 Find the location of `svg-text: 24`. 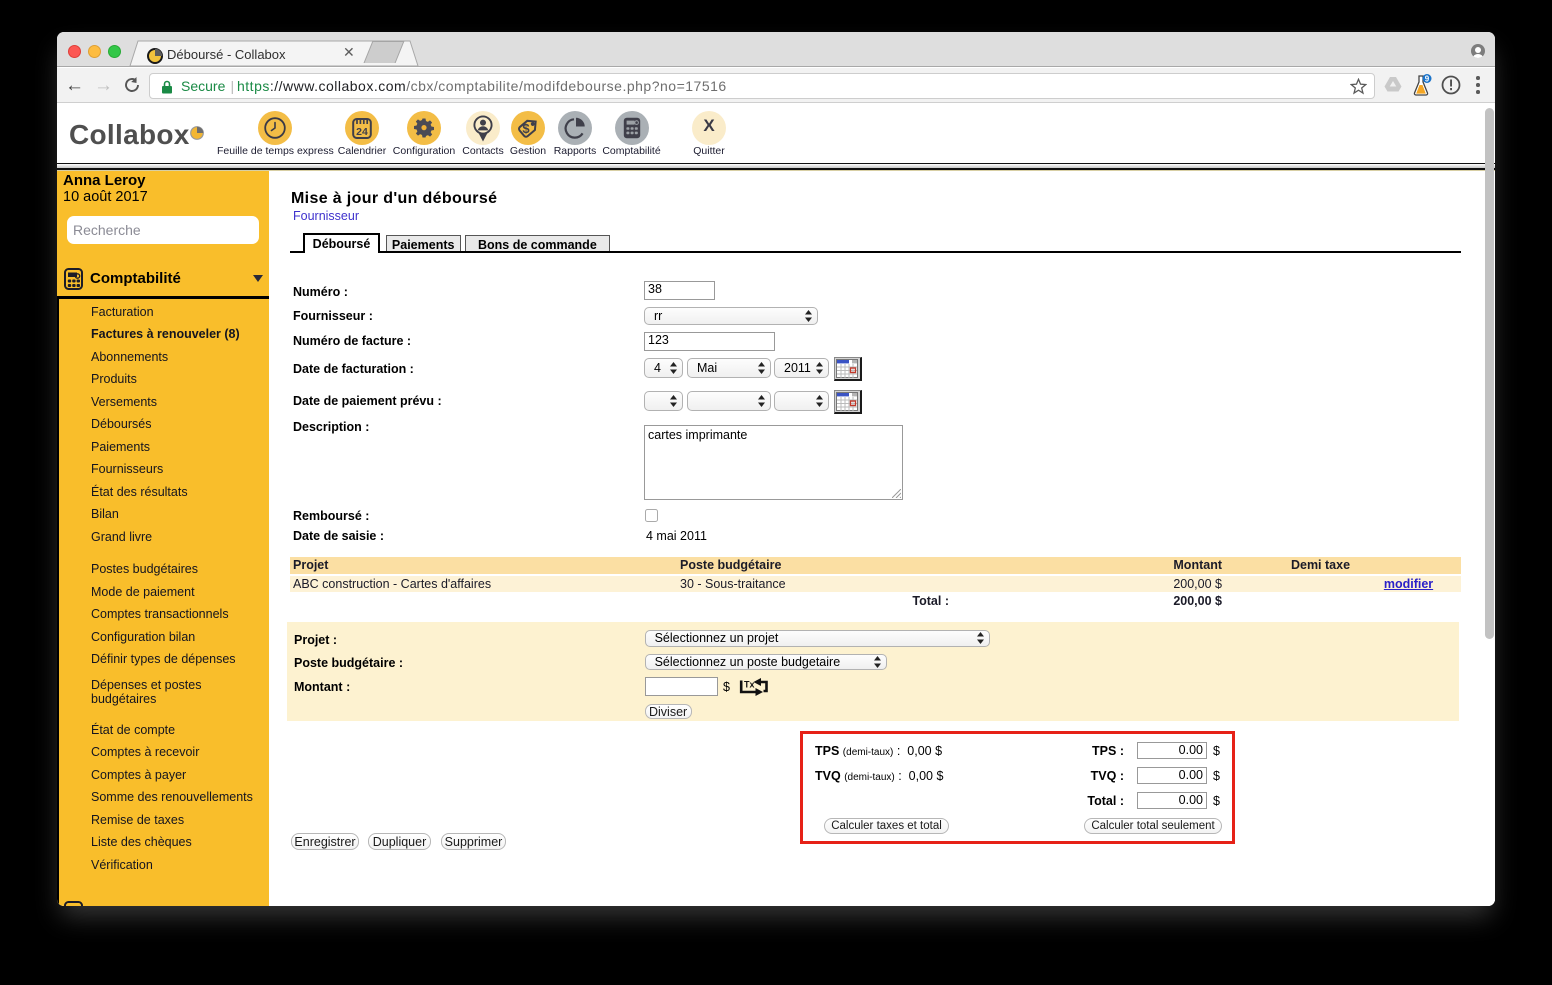

svg-text: 24 is located at coordinates (362, 132).